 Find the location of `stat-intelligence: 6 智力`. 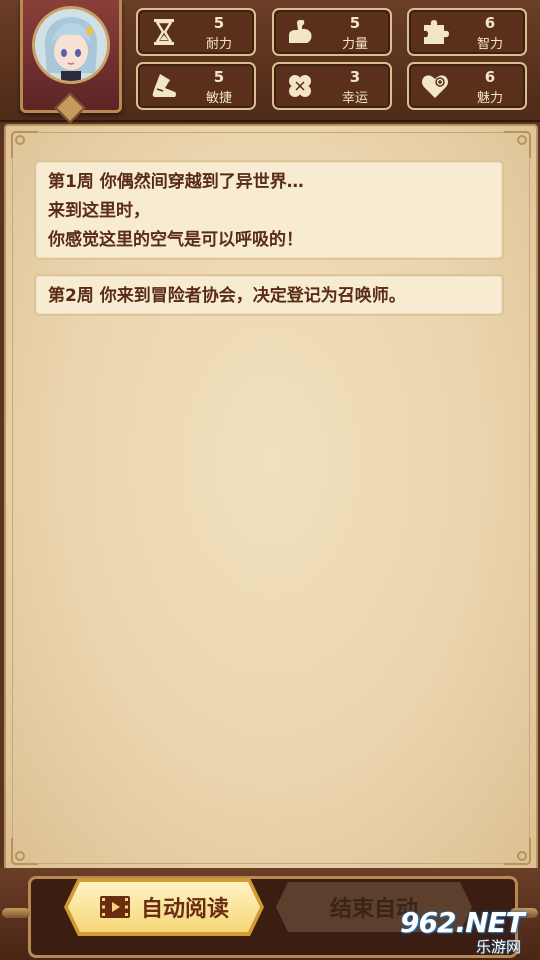

stat-intelligence: 6 智力 is located at coordinates (467, 32).